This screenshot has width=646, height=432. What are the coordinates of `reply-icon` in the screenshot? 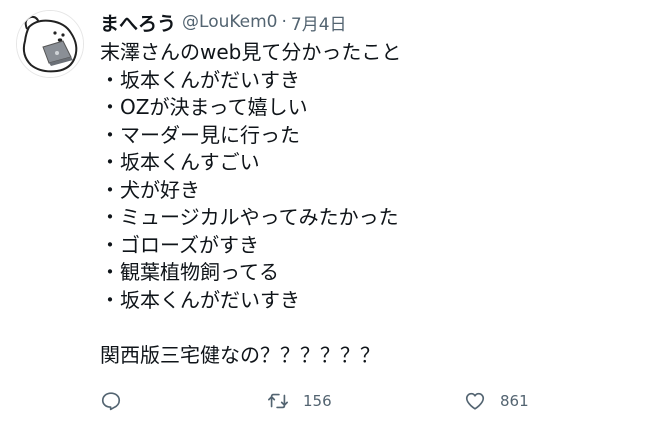 It's located at (111, 401).